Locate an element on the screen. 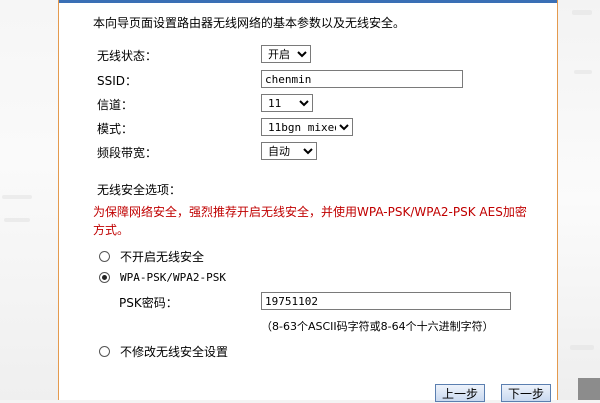 Image resolution: width=600 pixels, height=403 pixels. channel-label: 信道： is located at coordinates (115, 105).